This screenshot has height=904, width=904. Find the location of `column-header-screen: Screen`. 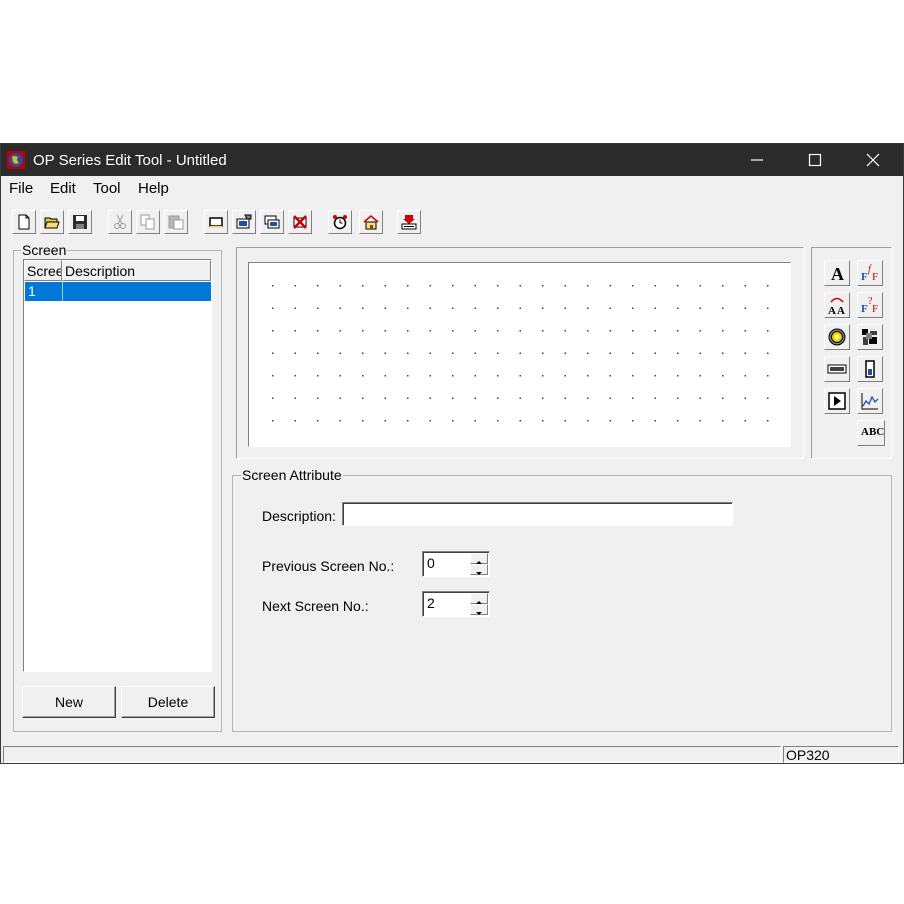

column-header-screen: Screen is located at coordinates (43, 270).